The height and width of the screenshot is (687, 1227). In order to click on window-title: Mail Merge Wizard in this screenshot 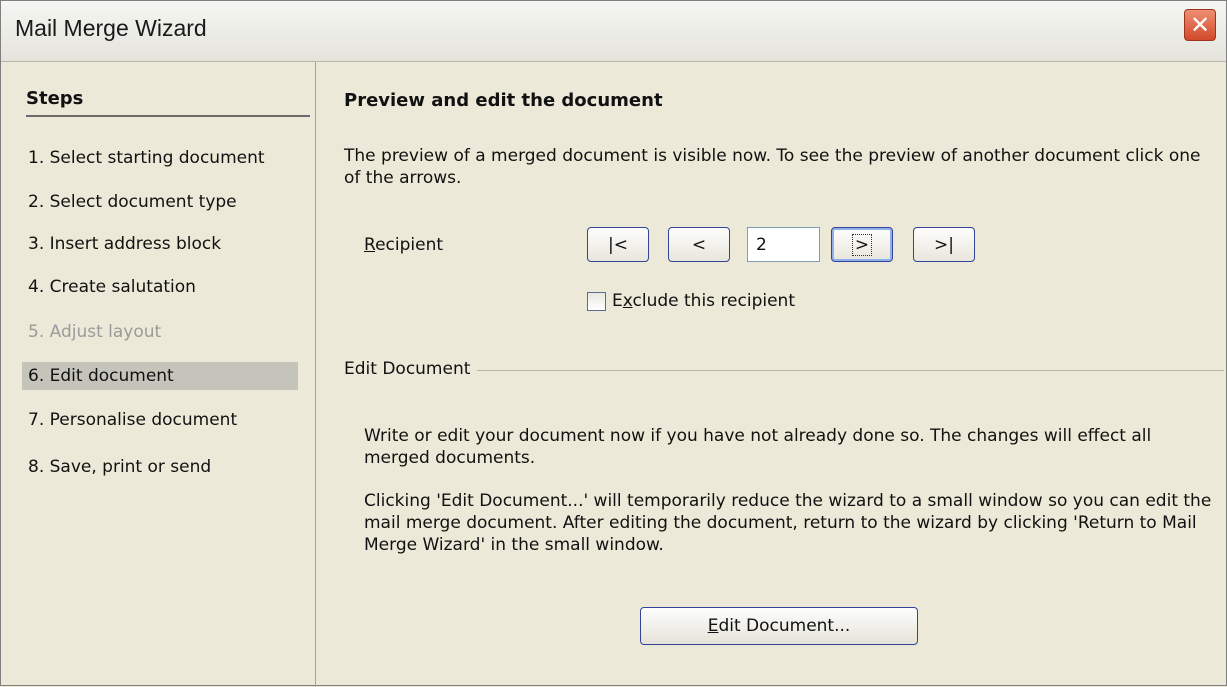, I will do `click(111, 28)`.